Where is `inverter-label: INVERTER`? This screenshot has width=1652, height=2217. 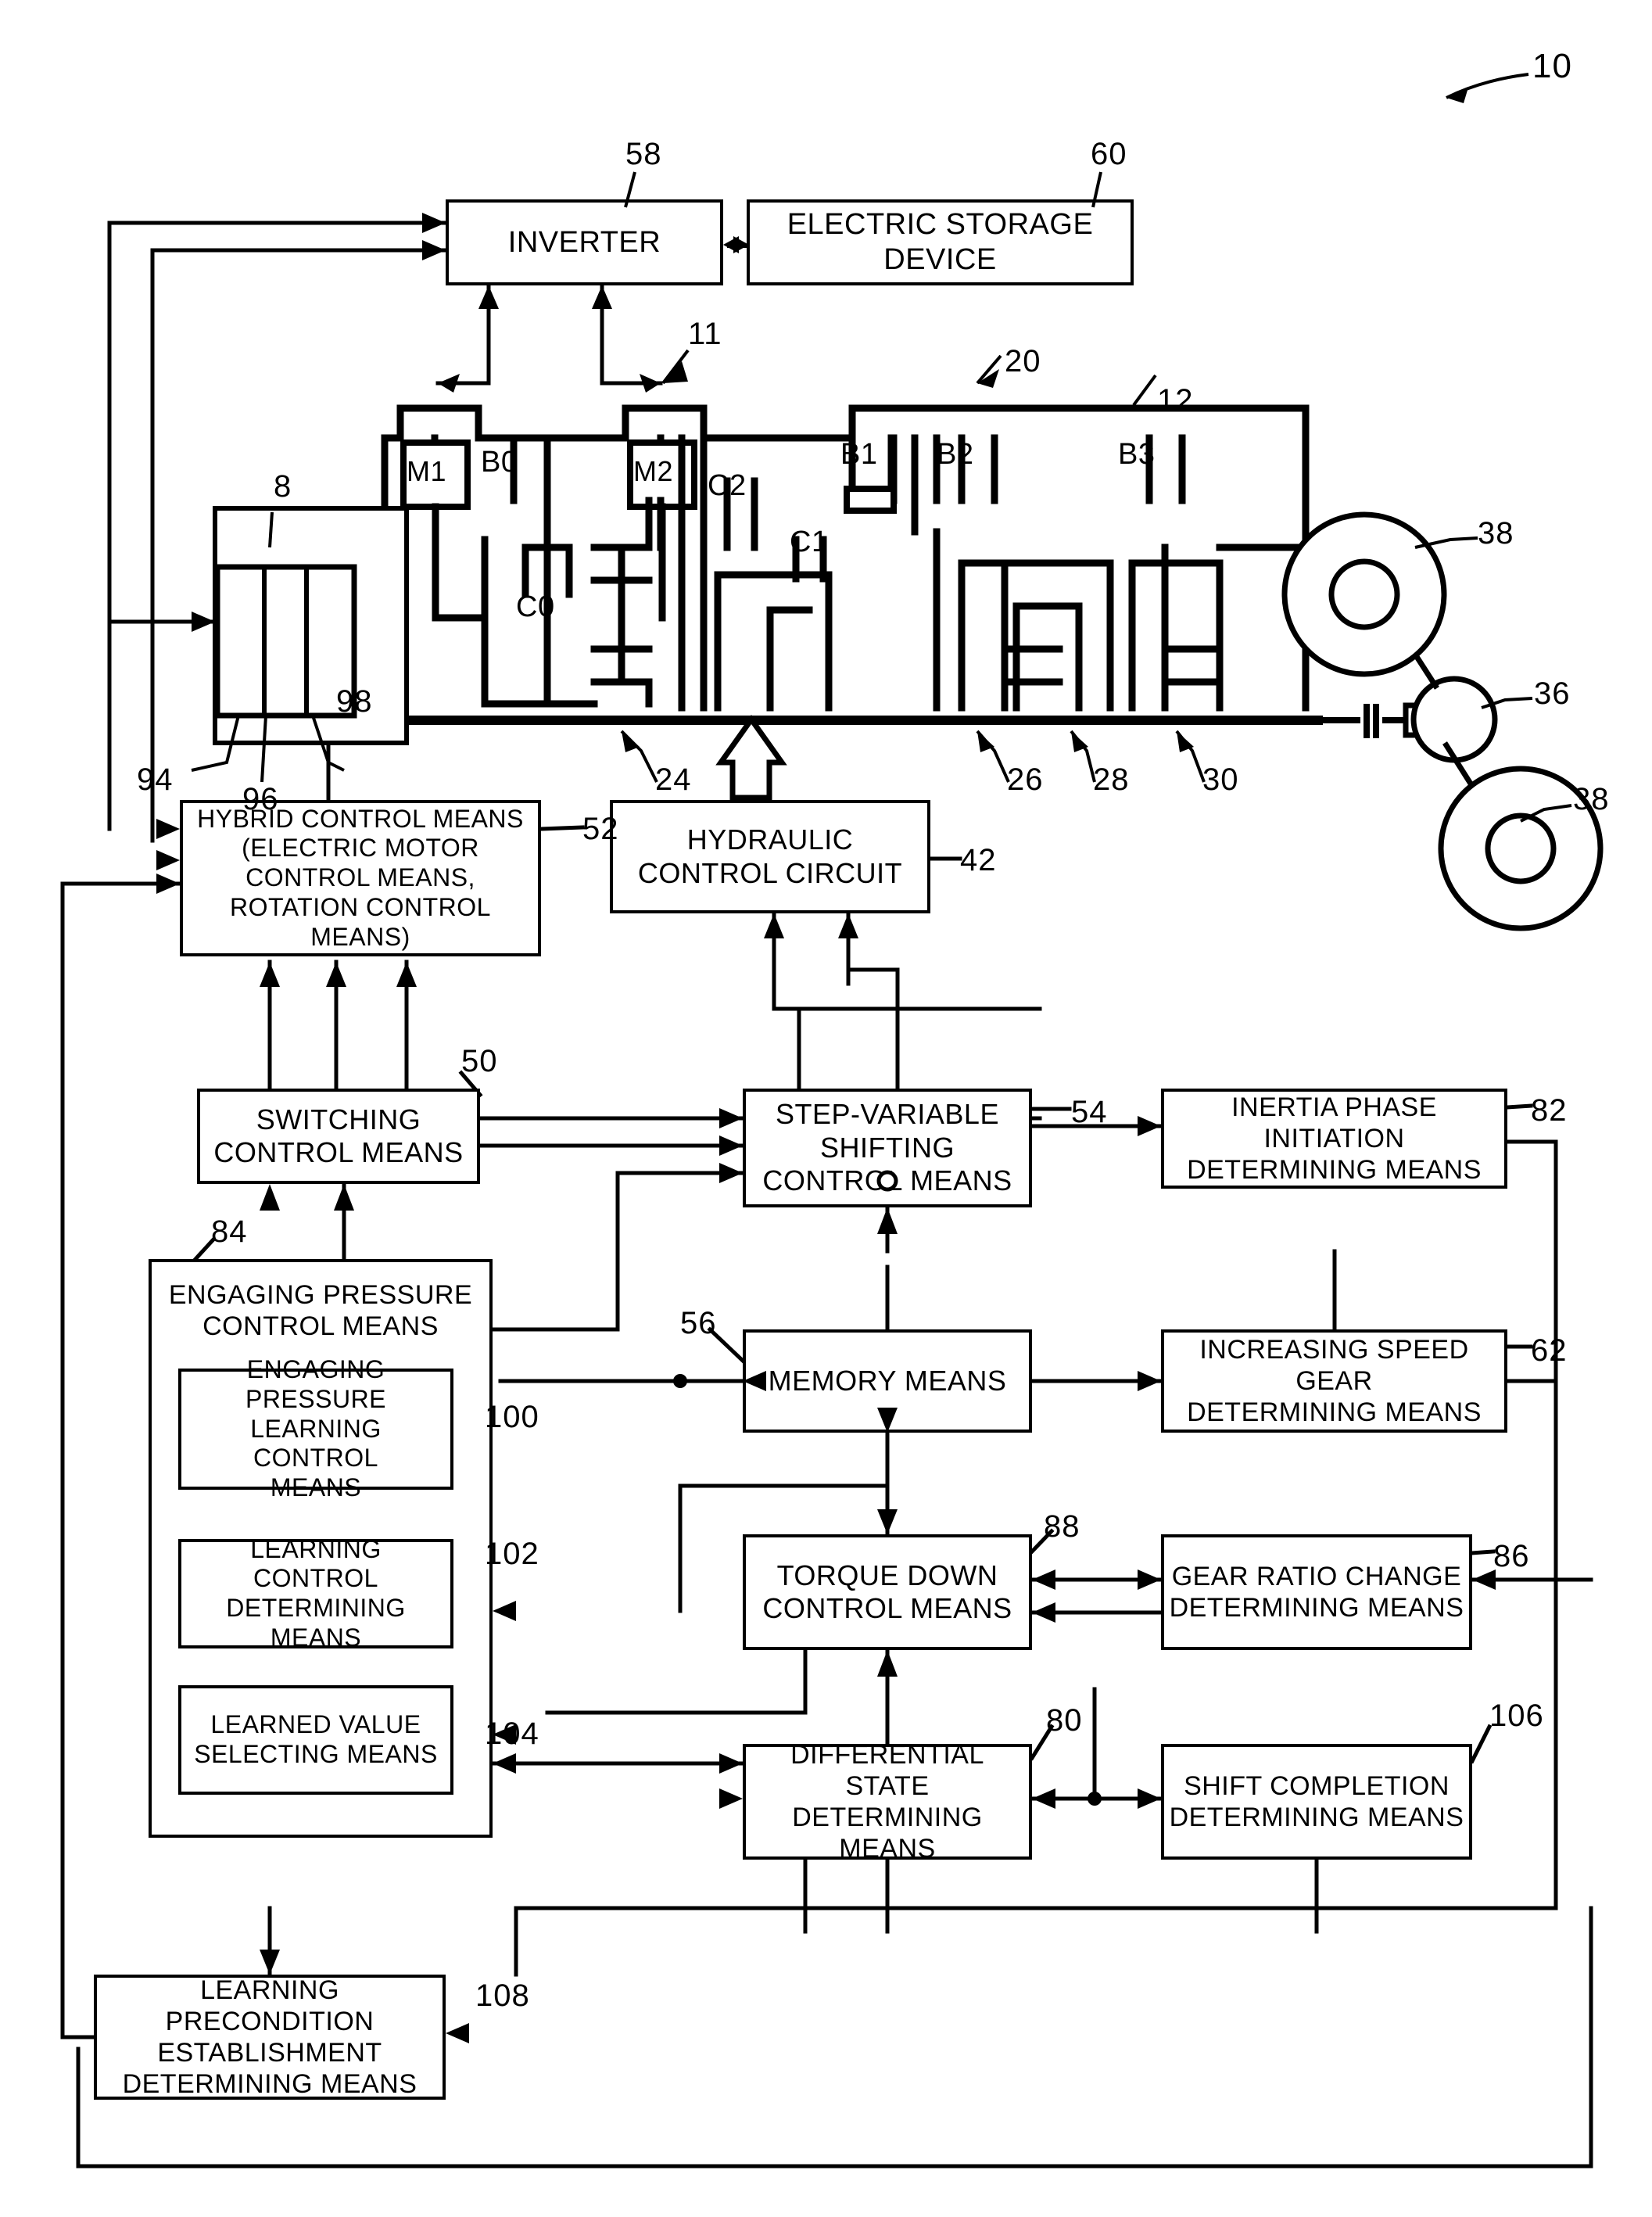
inverter-label: INVERTER is located at coordinates (584, 242).